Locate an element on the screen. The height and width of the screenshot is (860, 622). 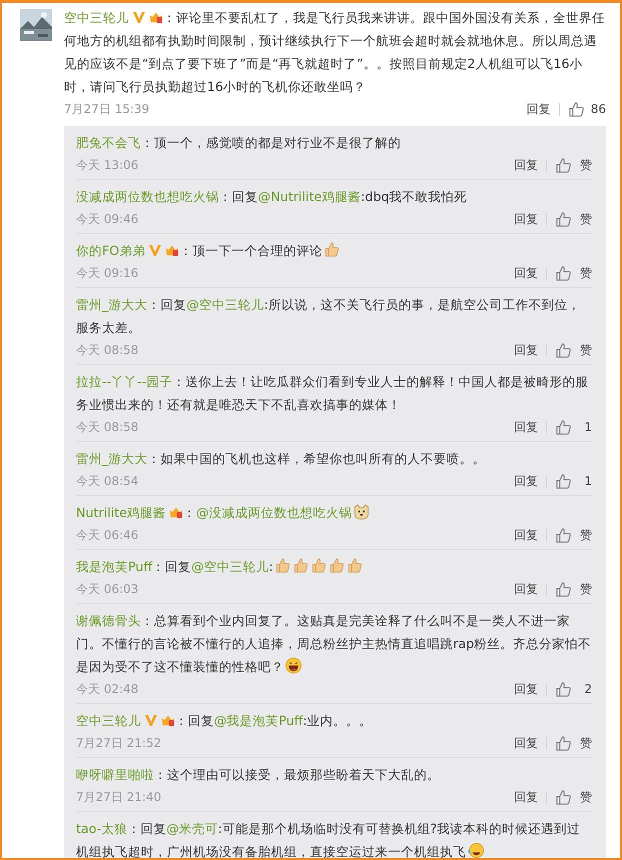
laughing-emoji-icon is located at coordinates (293, 665).